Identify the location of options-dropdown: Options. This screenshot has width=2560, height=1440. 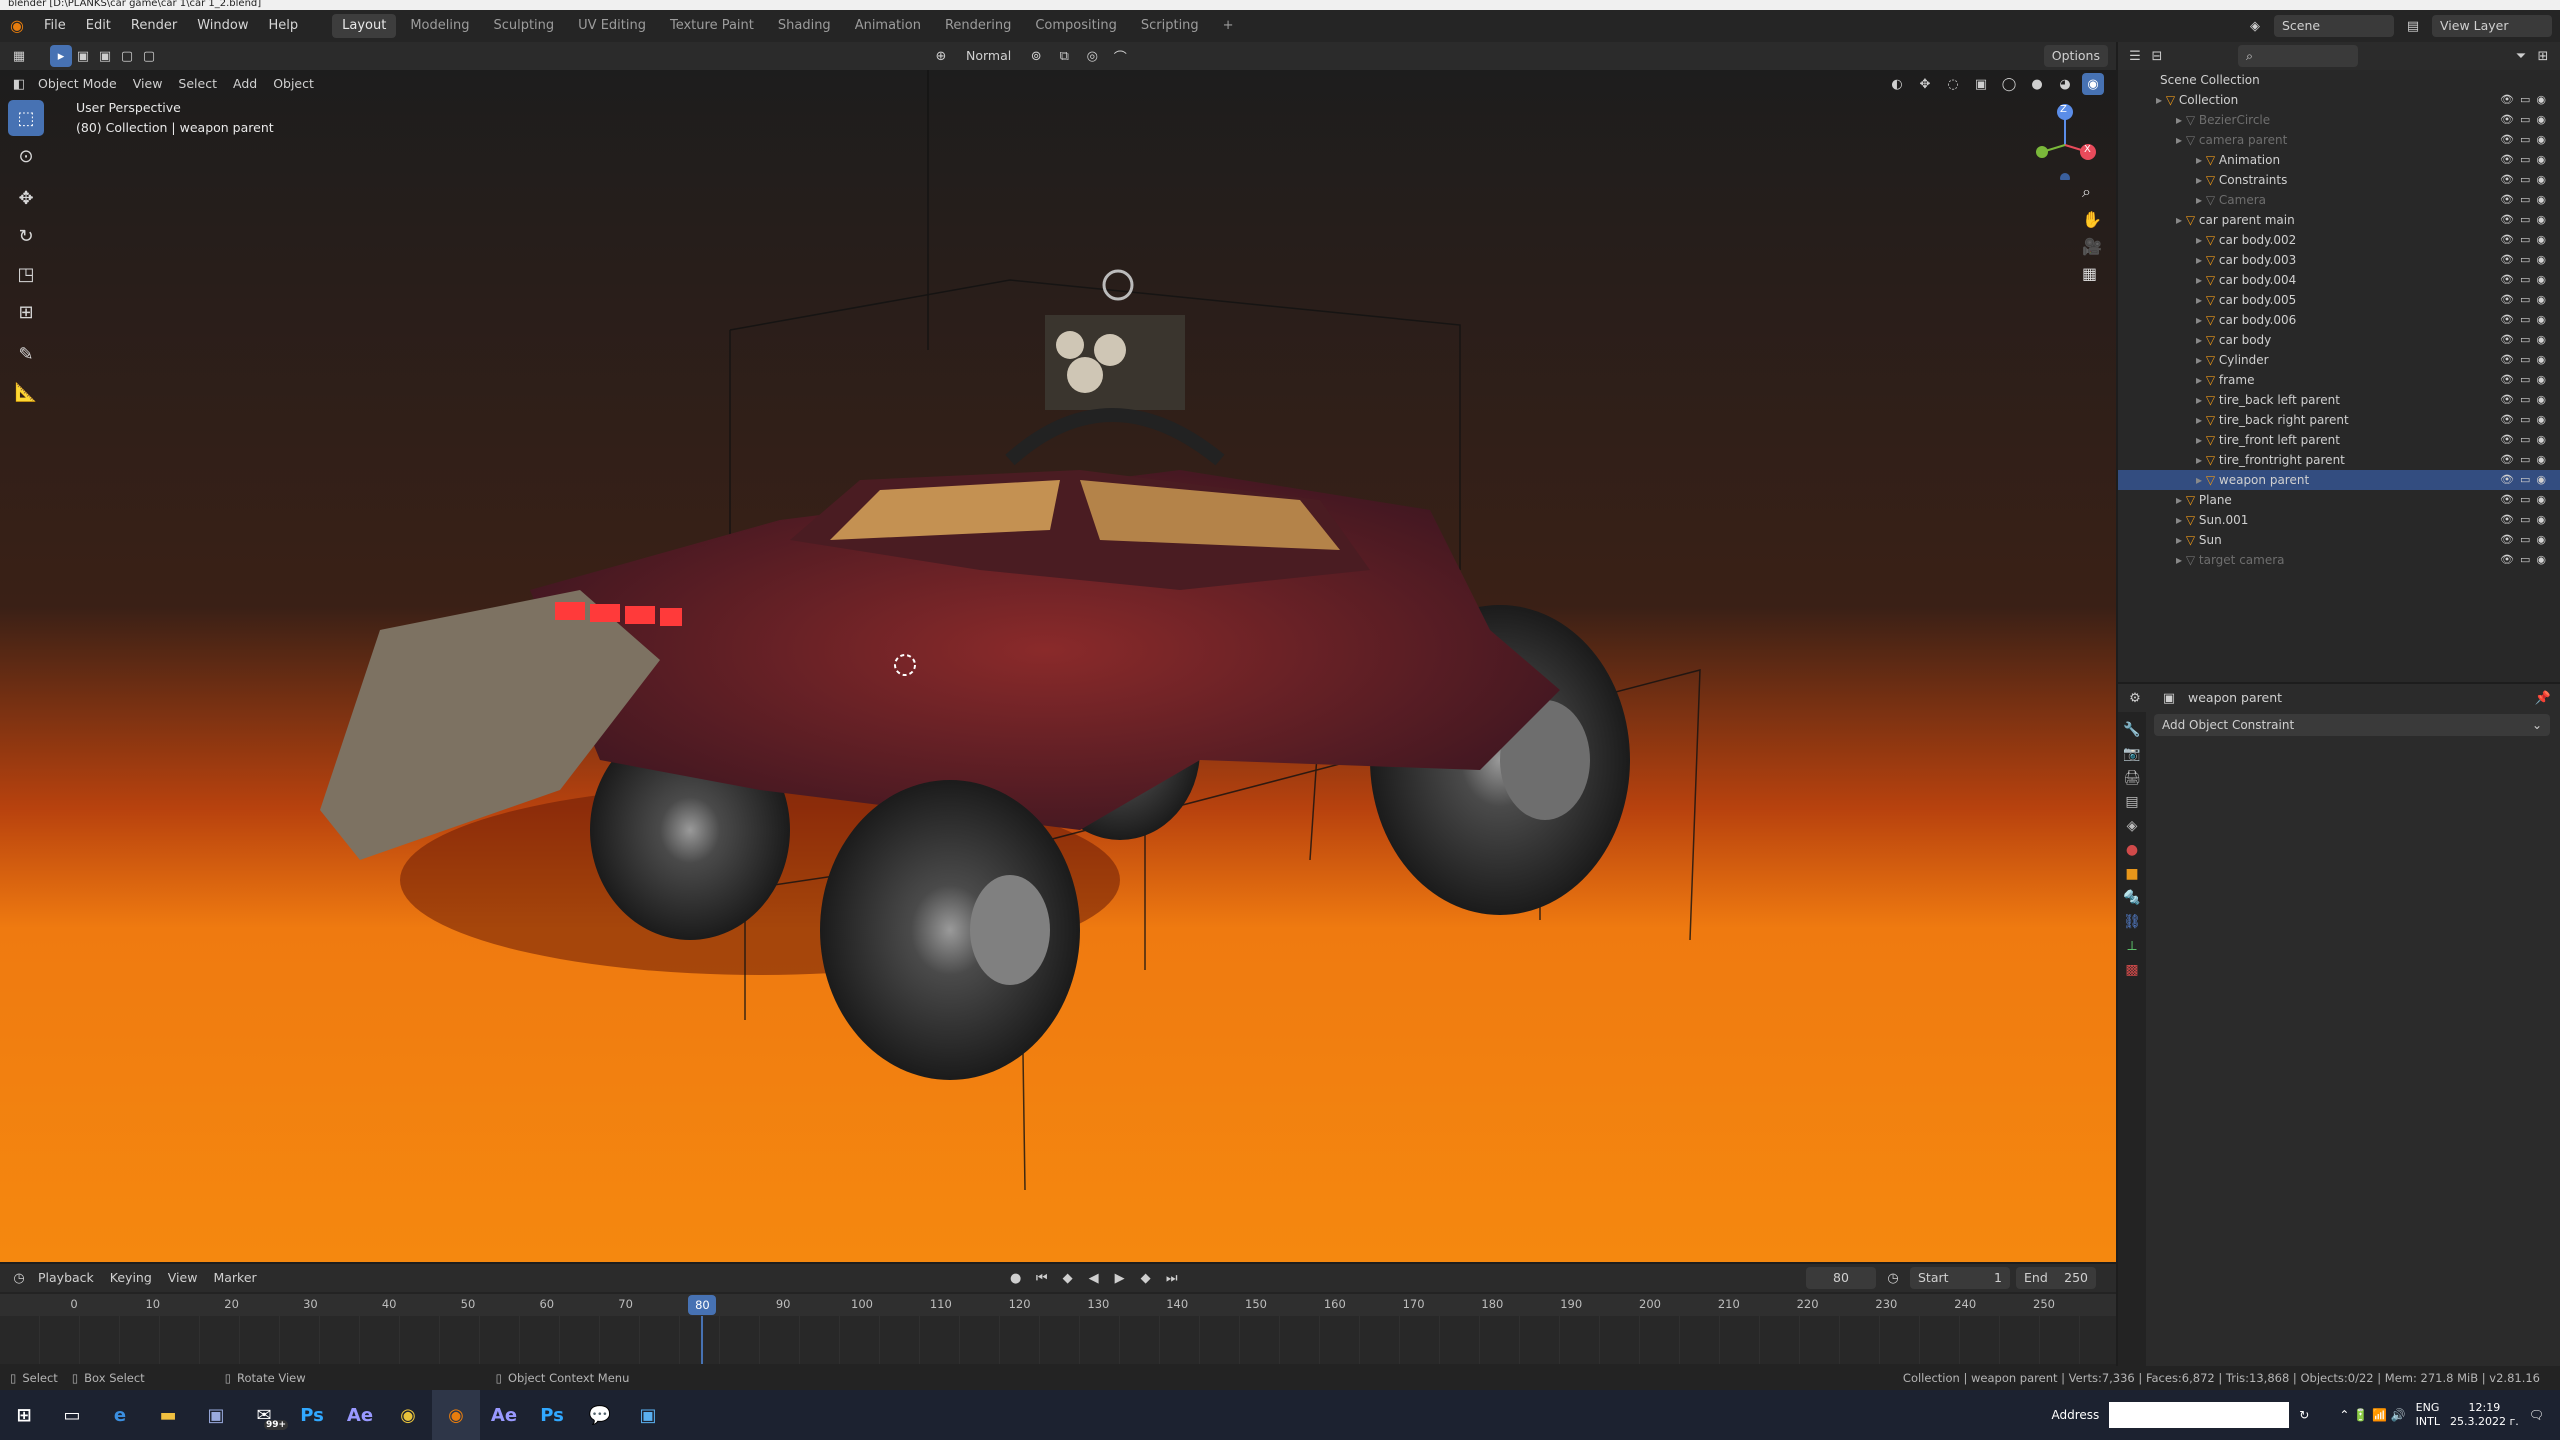
(2075, 56).